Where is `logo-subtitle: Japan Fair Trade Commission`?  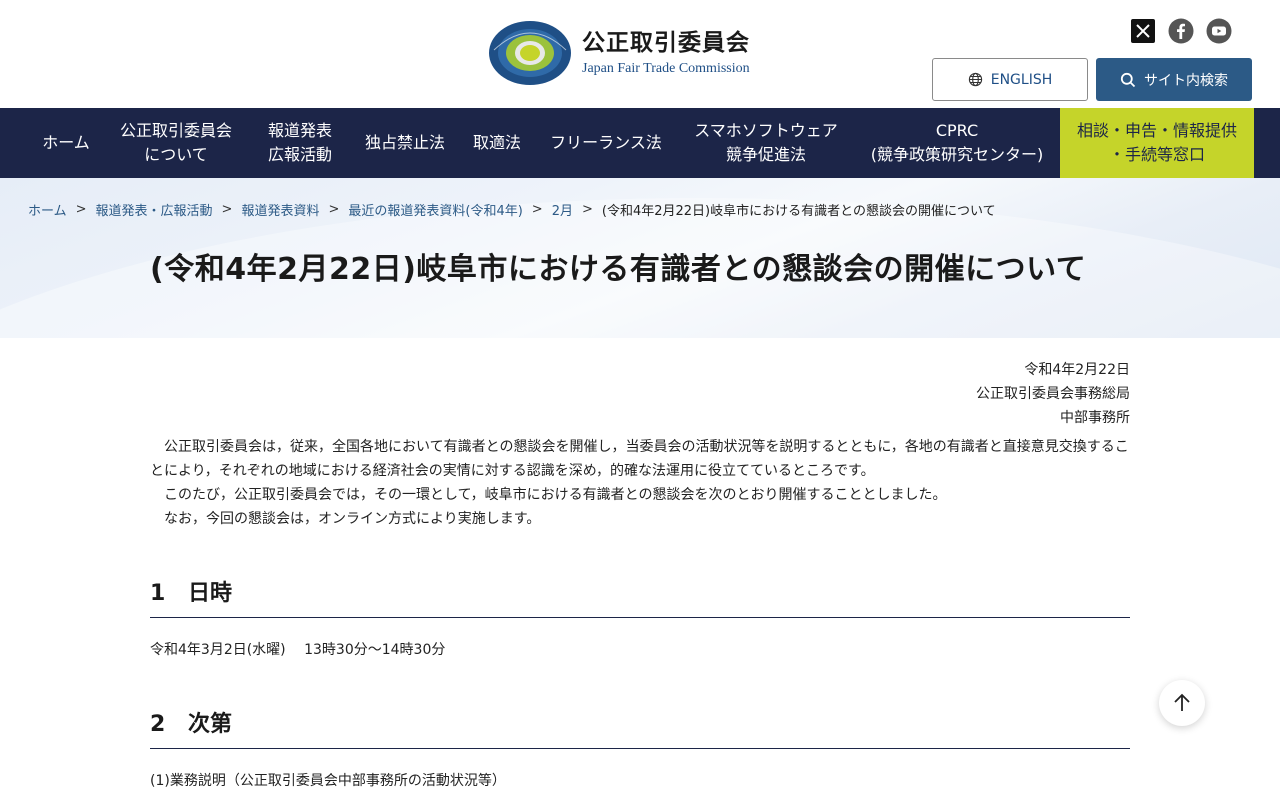
logo-subtitle: Japan Fair Trade Commission is located at coordinates (666, 68).